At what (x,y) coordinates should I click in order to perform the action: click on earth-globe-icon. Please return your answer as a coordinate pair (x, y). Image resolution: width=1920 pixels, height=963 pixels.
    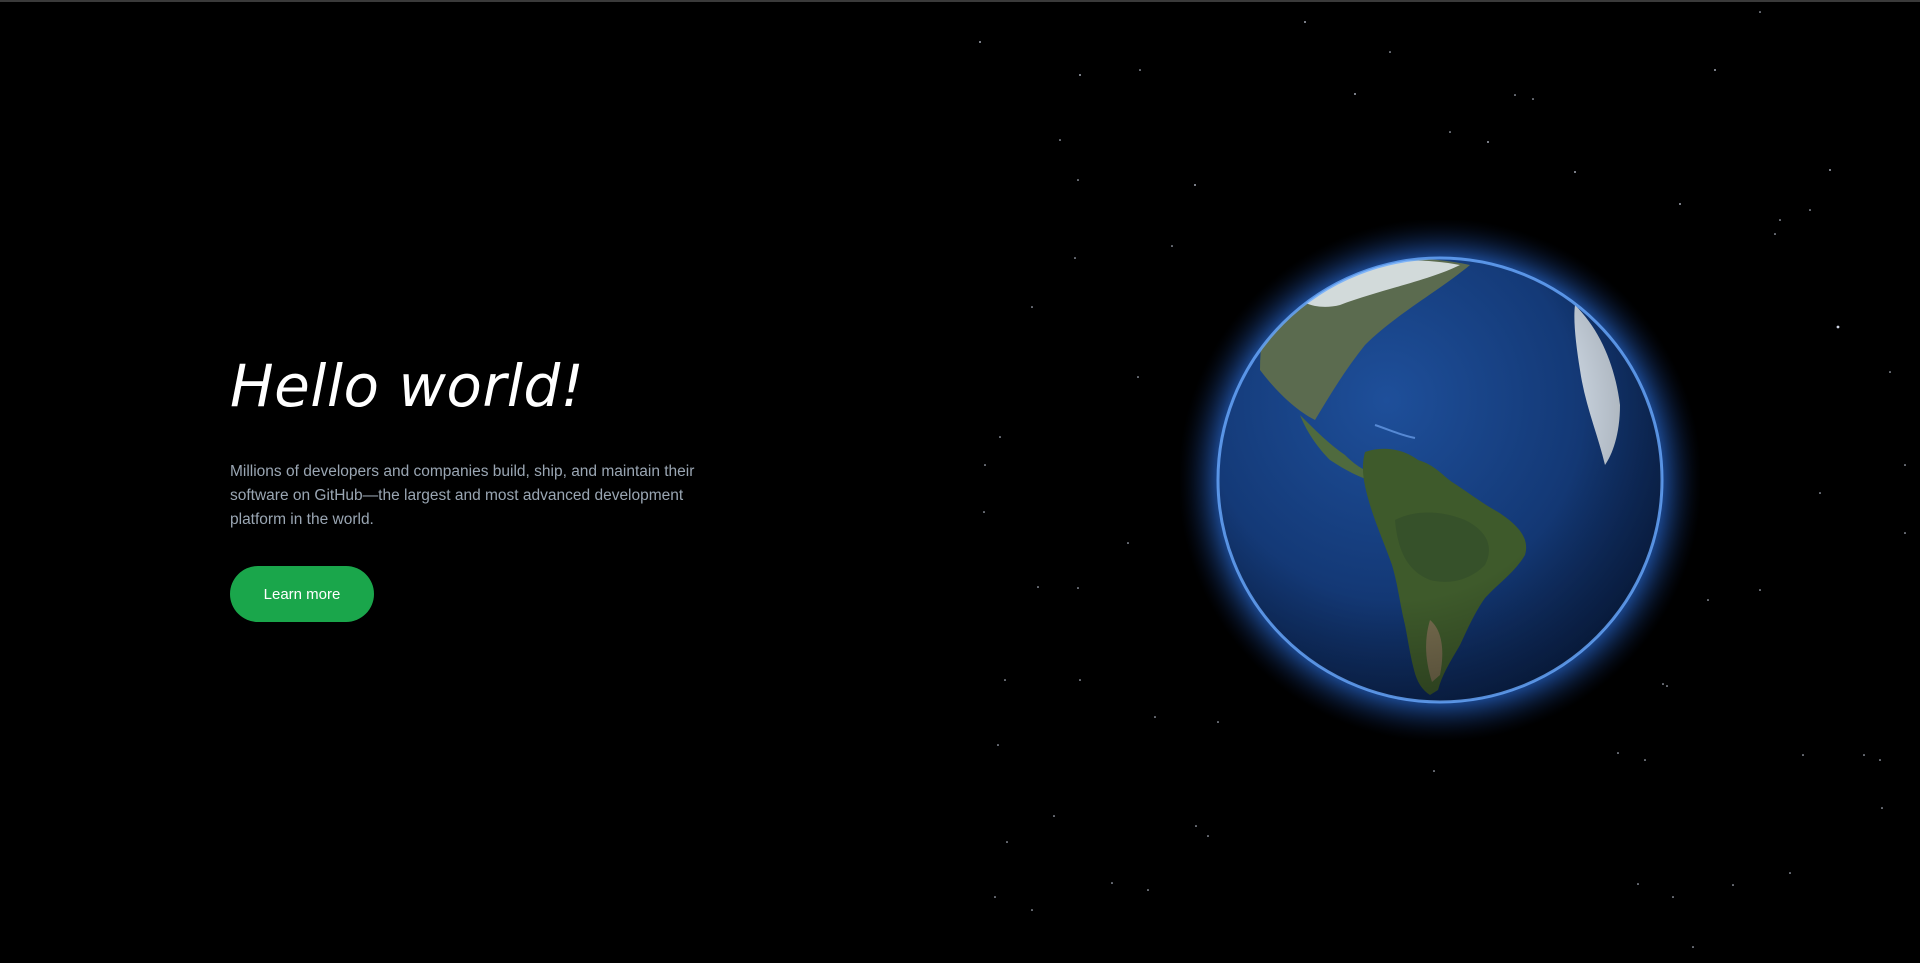
    Looking at the image, I should click on (1440, 480).